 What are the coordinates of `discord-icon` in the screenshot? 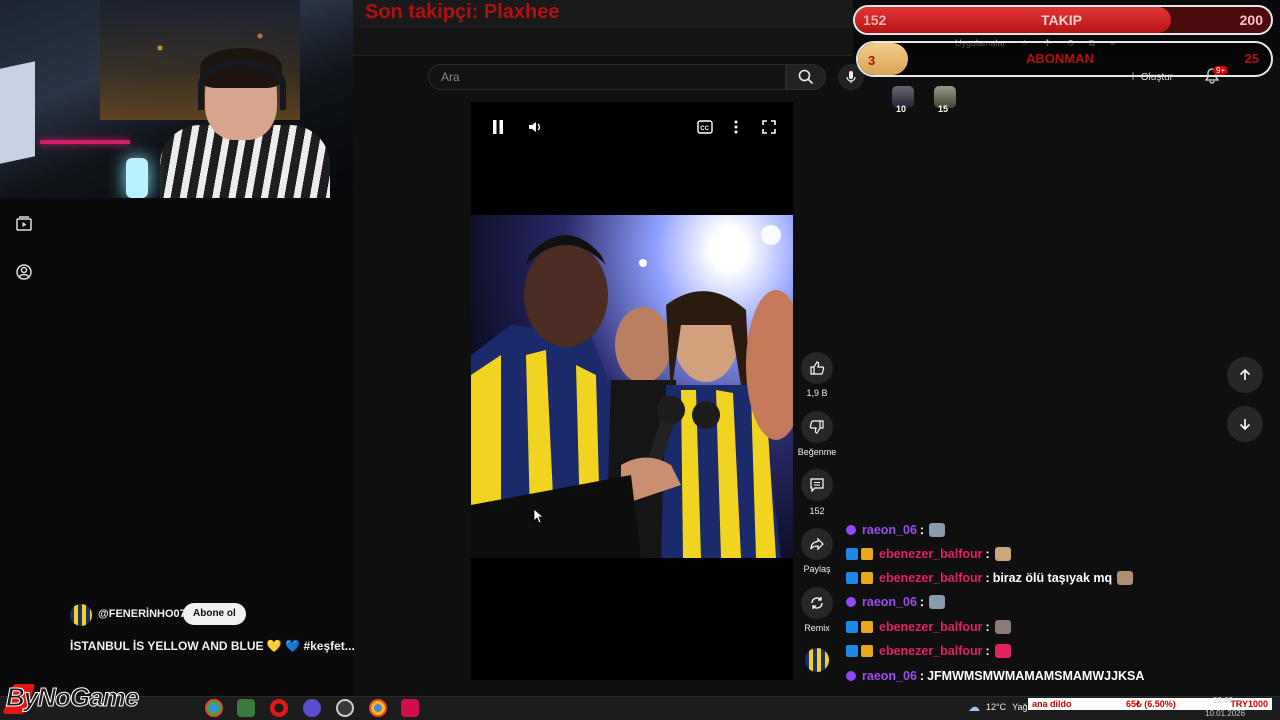 It's located at (312, 708).